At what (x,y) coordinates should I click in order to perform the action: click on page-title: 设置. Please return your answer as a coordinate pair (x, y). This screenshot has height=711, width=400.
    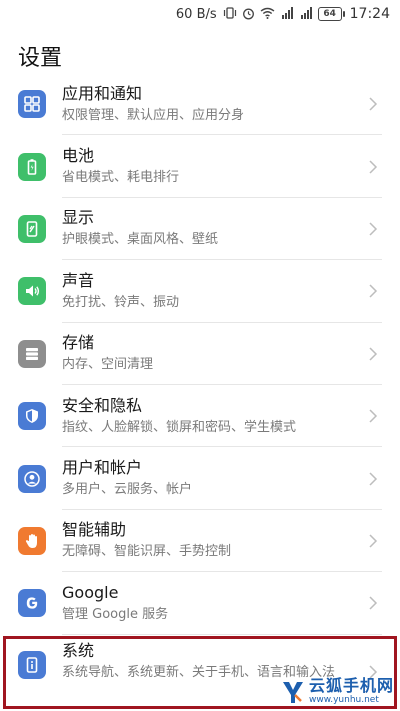
    Looking at the image, I should click on (40, 58).